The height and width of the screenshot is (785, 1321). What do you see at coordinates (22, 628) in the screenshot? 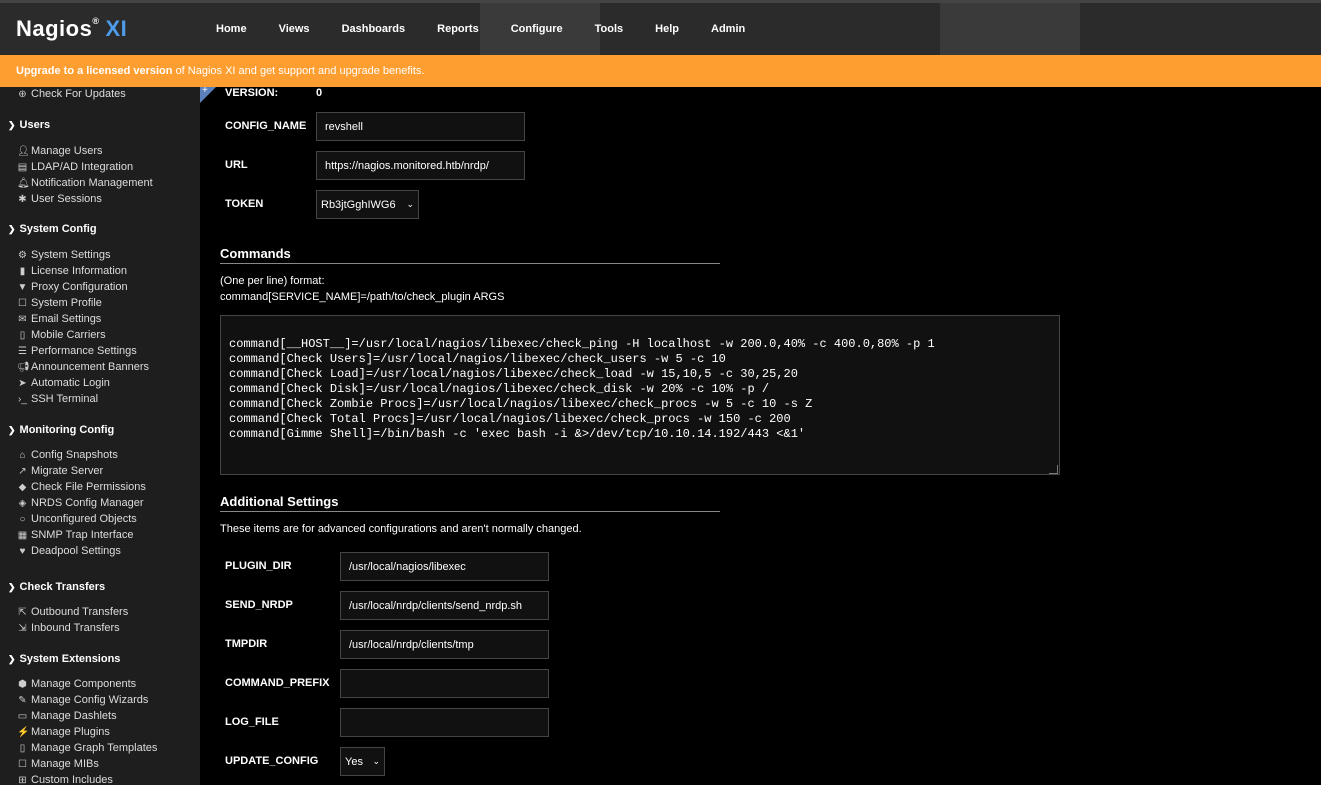
I see `sign-in-icon: ⇲` at bounding box center [22, 628].